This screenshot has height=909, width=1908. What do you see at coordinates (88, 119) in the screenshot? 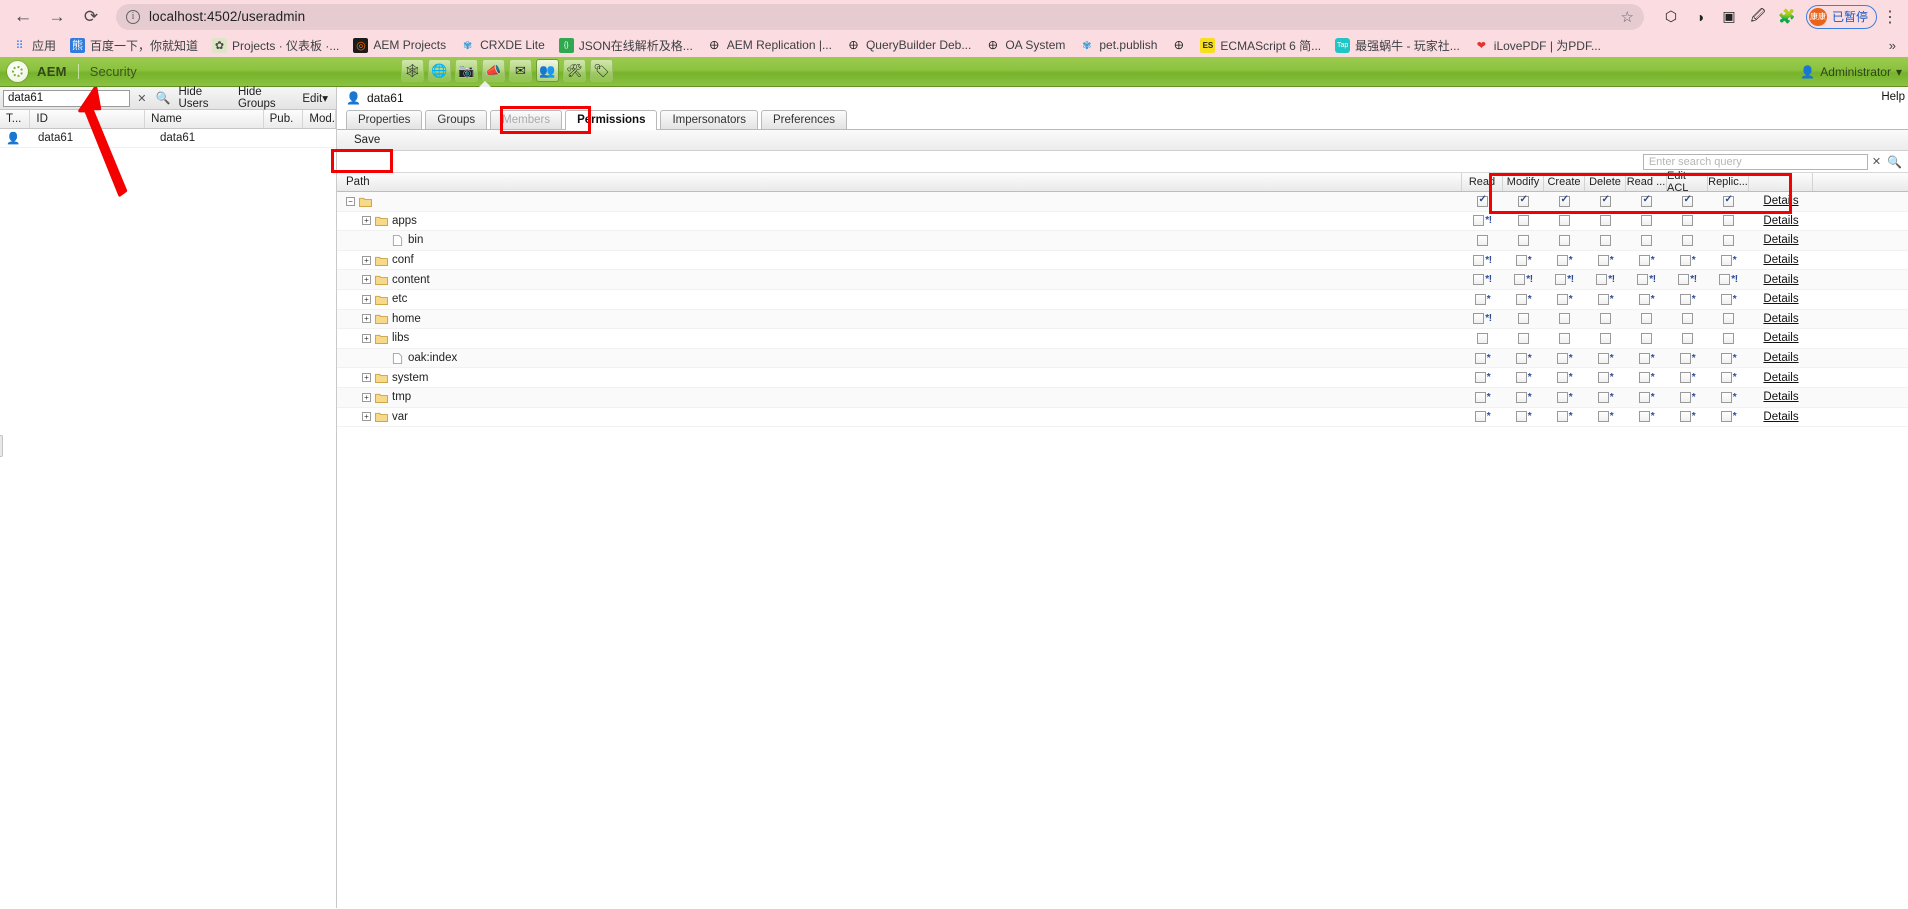
I see `column-header-id: ID` at bounding box center [88, 119].